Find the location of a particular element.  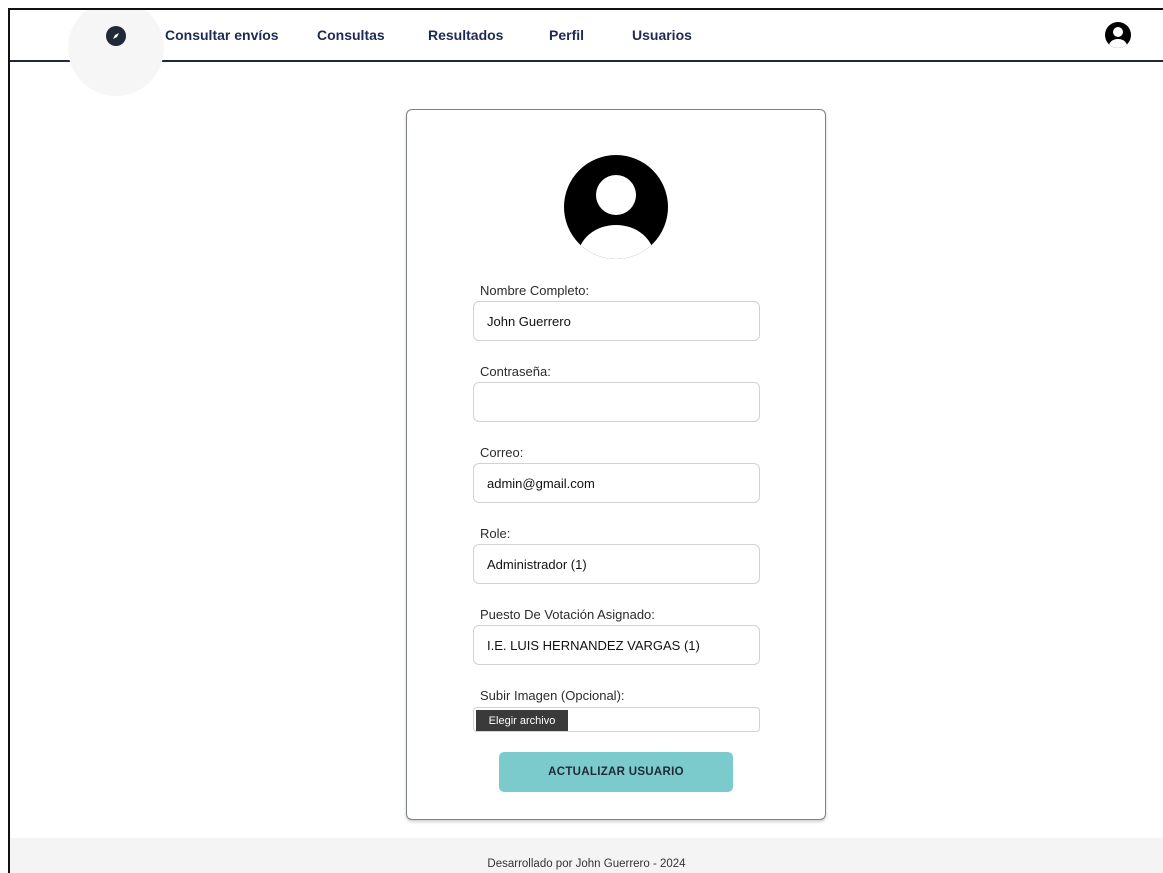

nav-link-usuarios: Usuarios is located at coordinates (662, 35).